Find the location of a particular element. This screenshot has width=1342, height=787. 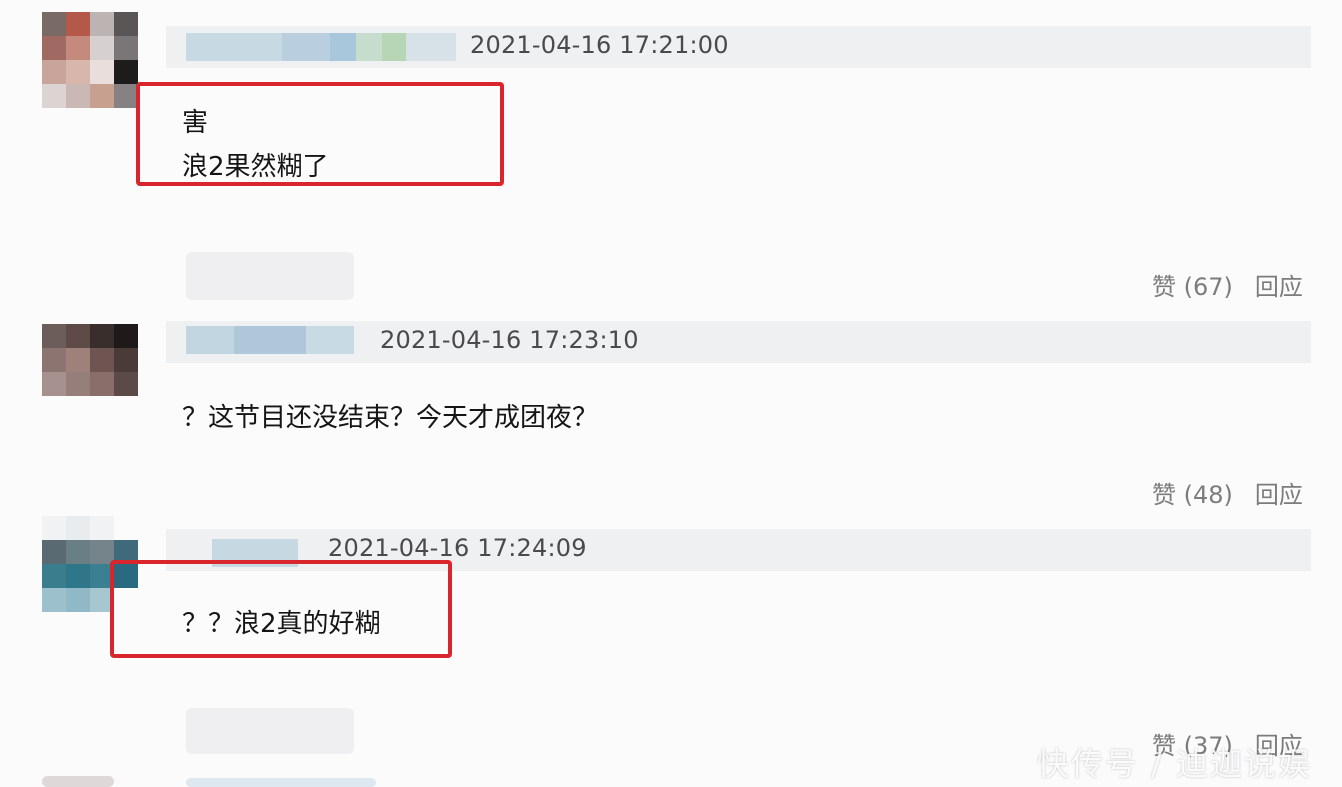

like-button: 赞 (67) is located at coordinates (1192, 284).